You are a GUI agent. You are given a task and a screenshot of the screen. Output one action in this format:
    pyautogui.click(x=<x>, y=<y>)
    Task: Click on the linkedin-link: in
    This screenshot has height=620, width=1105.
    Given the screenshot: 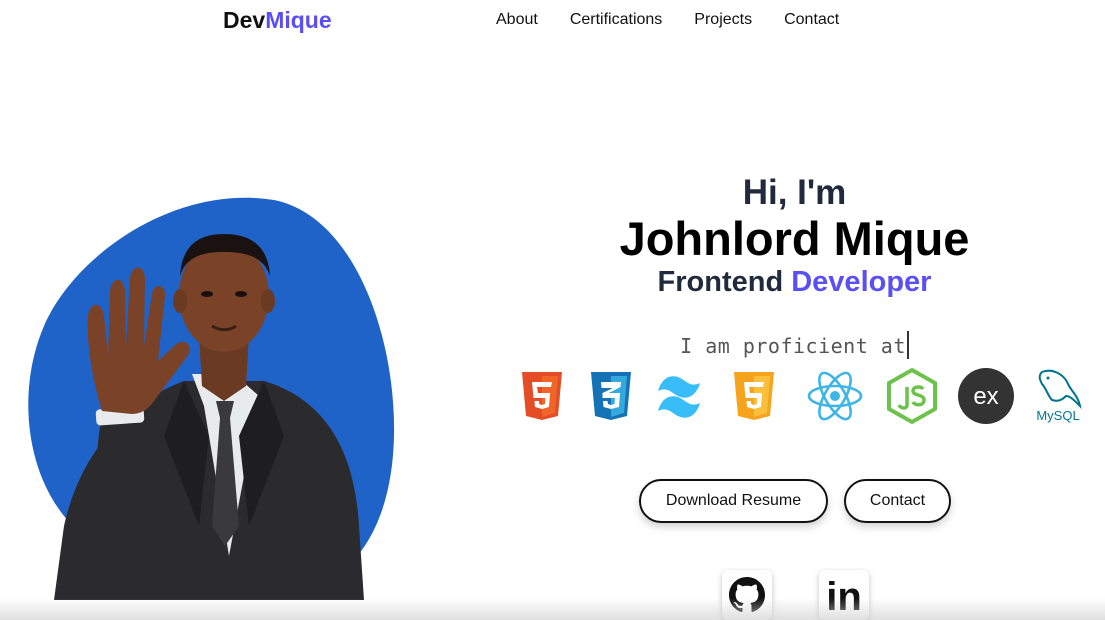 What is the action you would take?
    pyautogui.click(x=844, y=595)
    